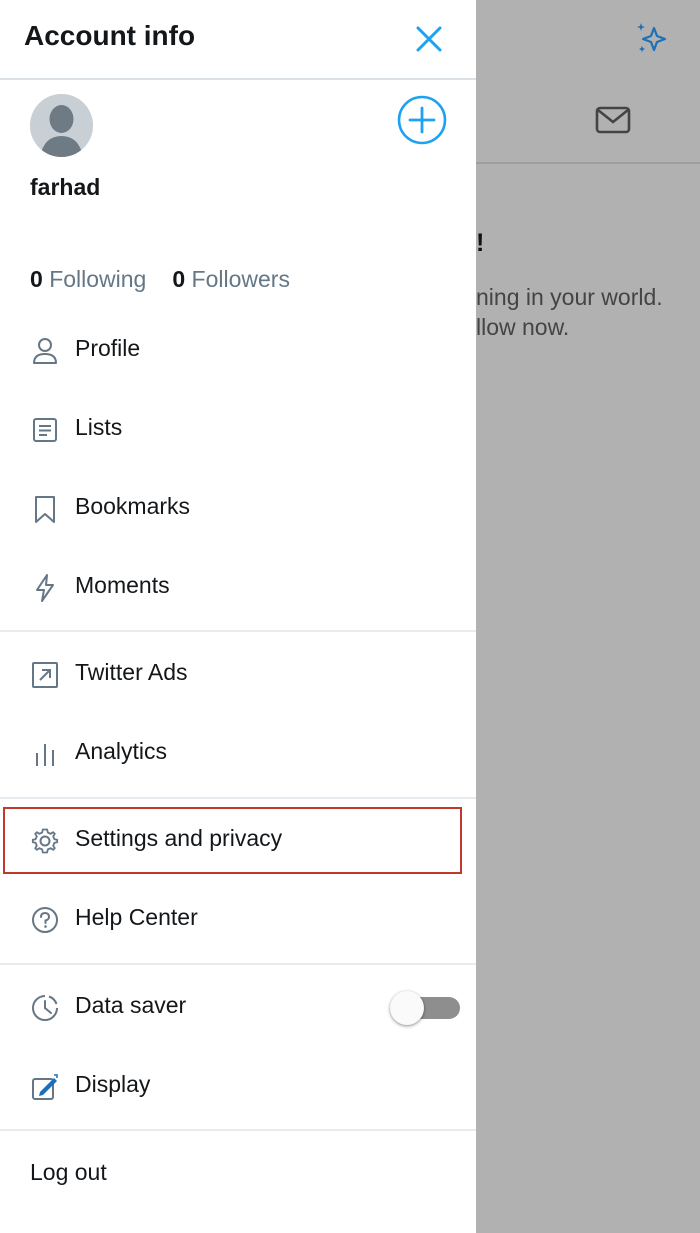 This screenshot has width=700, height=1233. I want to click on menu-label-lists: Lists, so click(99, 427).